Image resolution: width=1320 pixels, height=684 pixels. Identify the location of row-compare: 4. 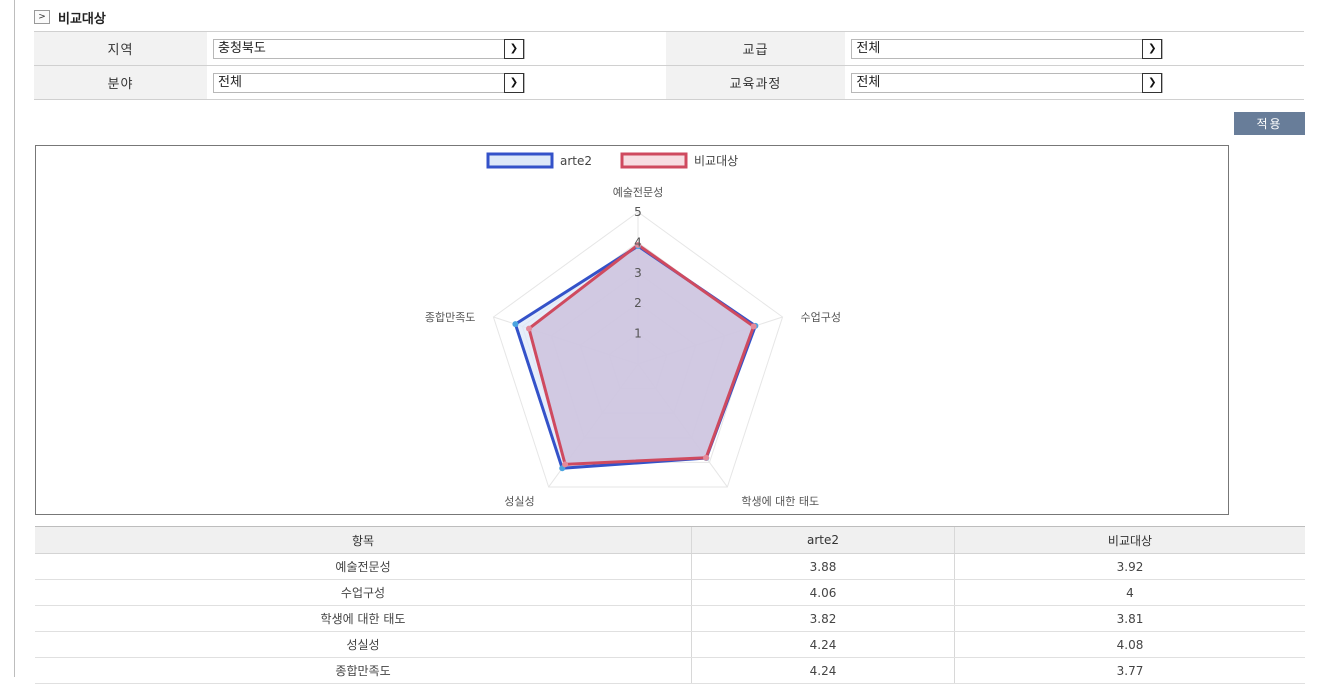
(1129, 592).